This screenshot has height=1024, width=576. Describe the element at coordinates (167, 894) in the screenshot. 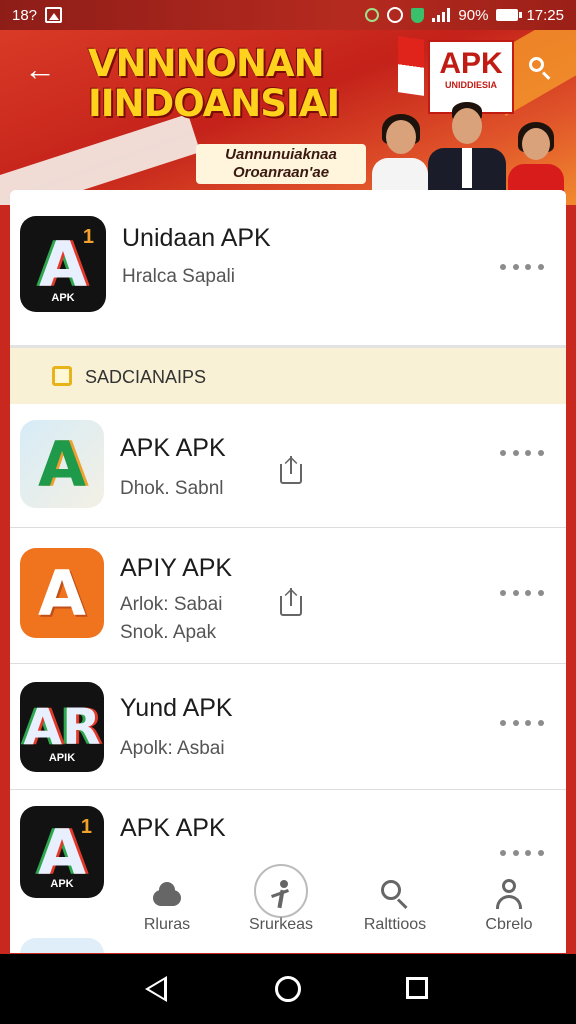

I see `cloud-icon` at that location.